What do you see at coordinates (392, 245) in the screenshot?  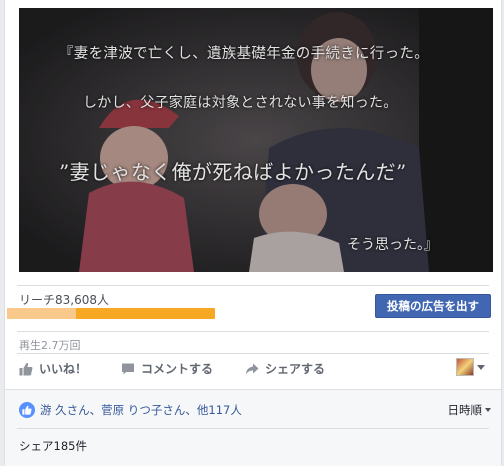 I see `video-caption-line4: そう思った。』` at bounding box center [392, 245].